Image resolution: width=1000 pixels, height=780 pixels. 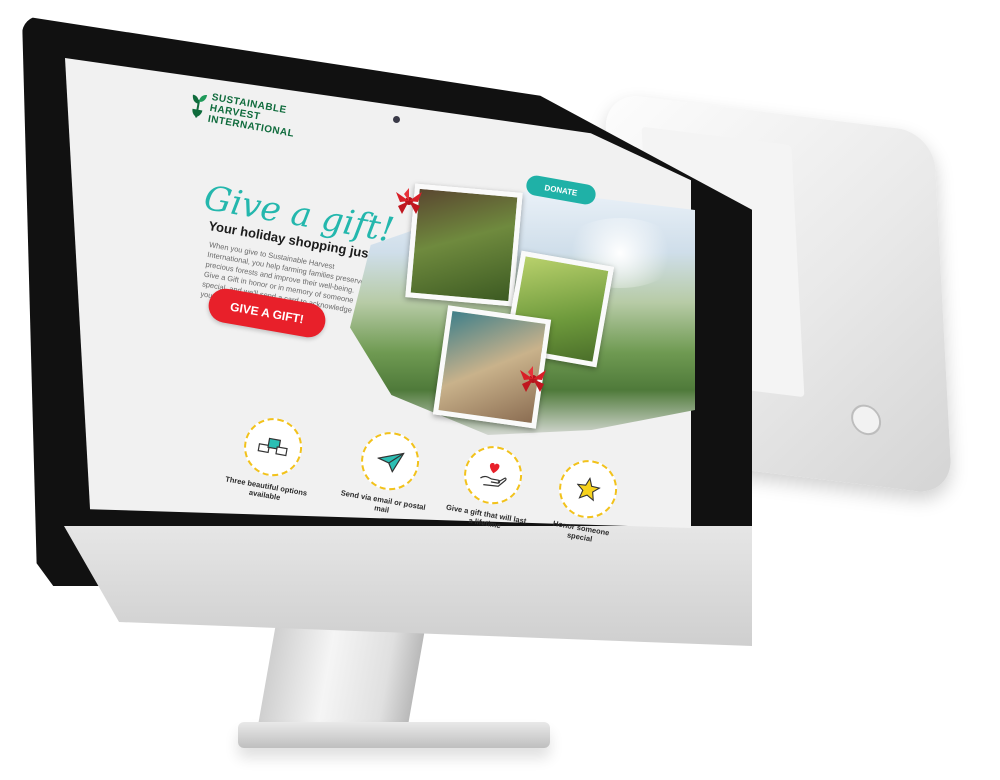 I want to click on feature-item: Give a gift that will last a lifetime, so click(x=491, y=487).